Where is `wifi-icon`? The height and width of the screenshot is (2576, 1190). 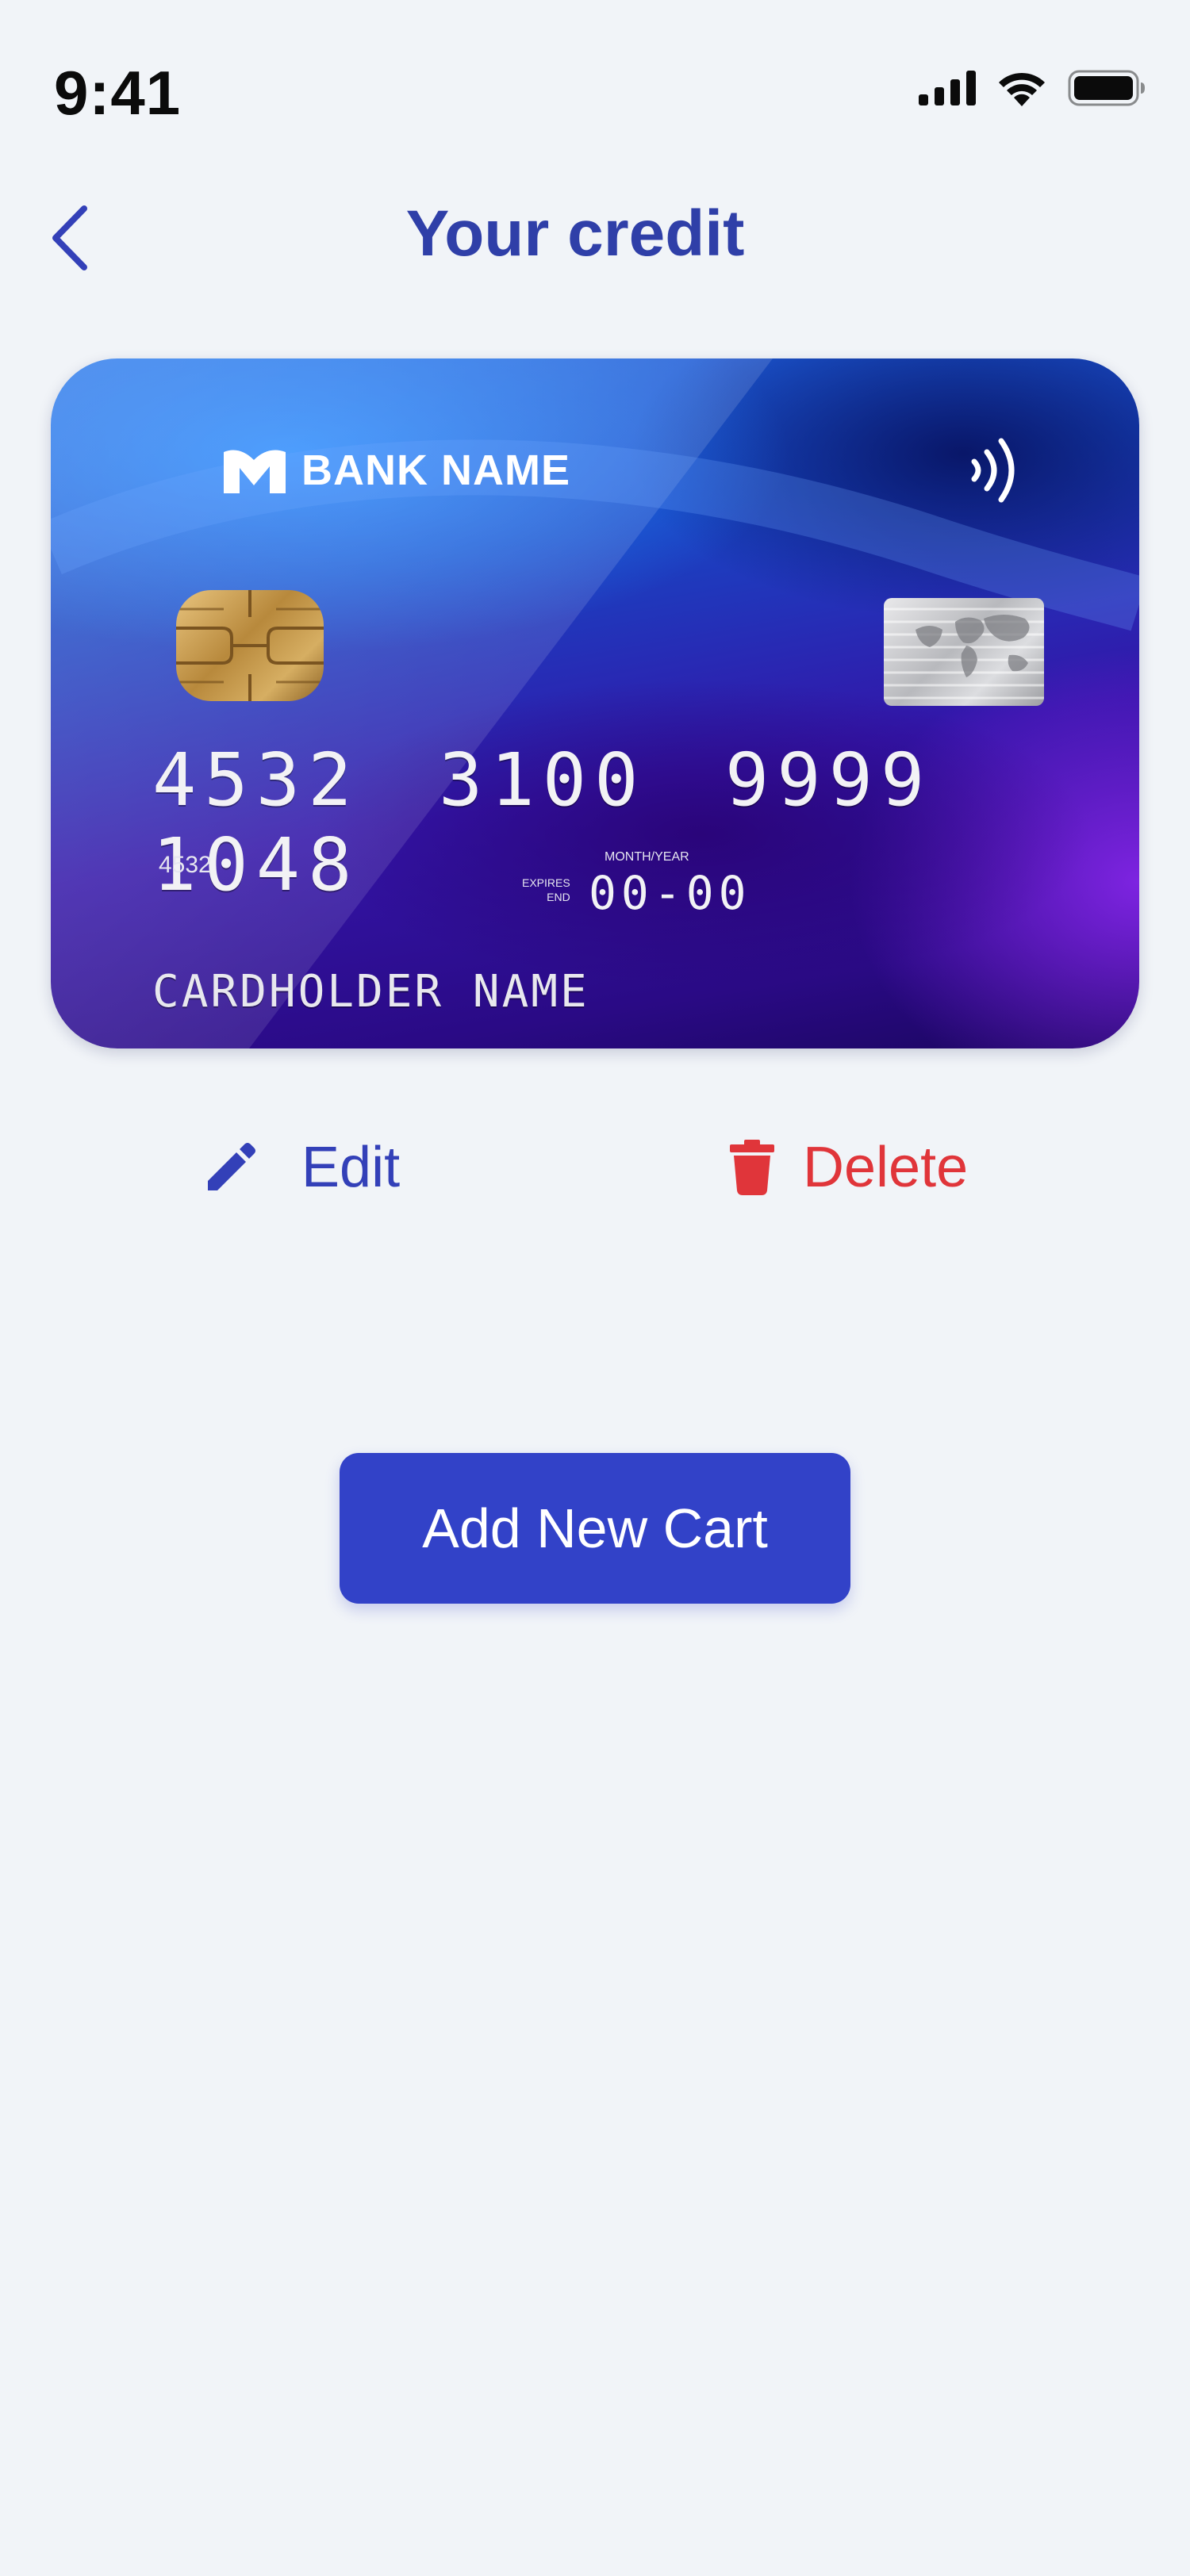 wifi-icon is located at coordinates (1022, 89).